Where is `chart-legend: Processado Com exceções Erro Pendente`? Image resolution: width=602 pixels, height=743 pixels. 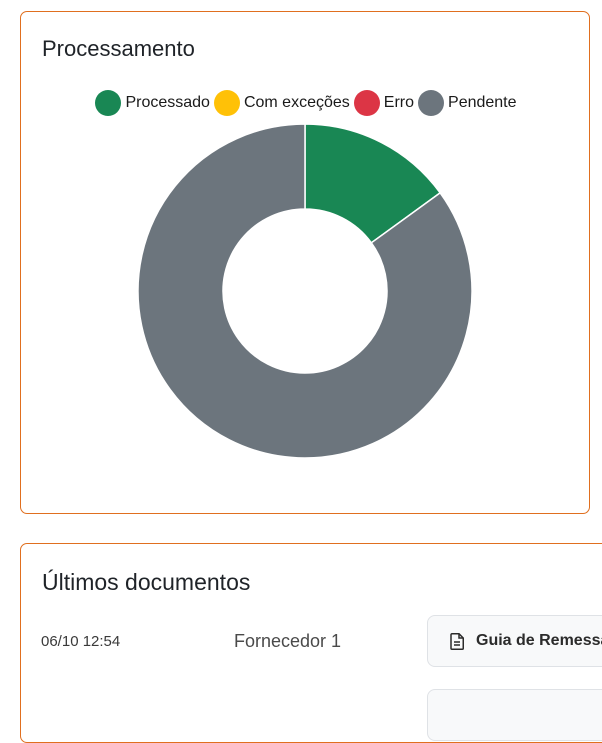
chart-legend: Processado Com exceções Erro Pendente is located at coordinates (306, 103).